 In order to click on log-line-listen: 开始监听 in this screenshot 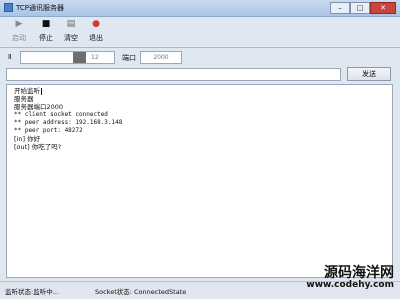, I will do `click(28, 91)`.